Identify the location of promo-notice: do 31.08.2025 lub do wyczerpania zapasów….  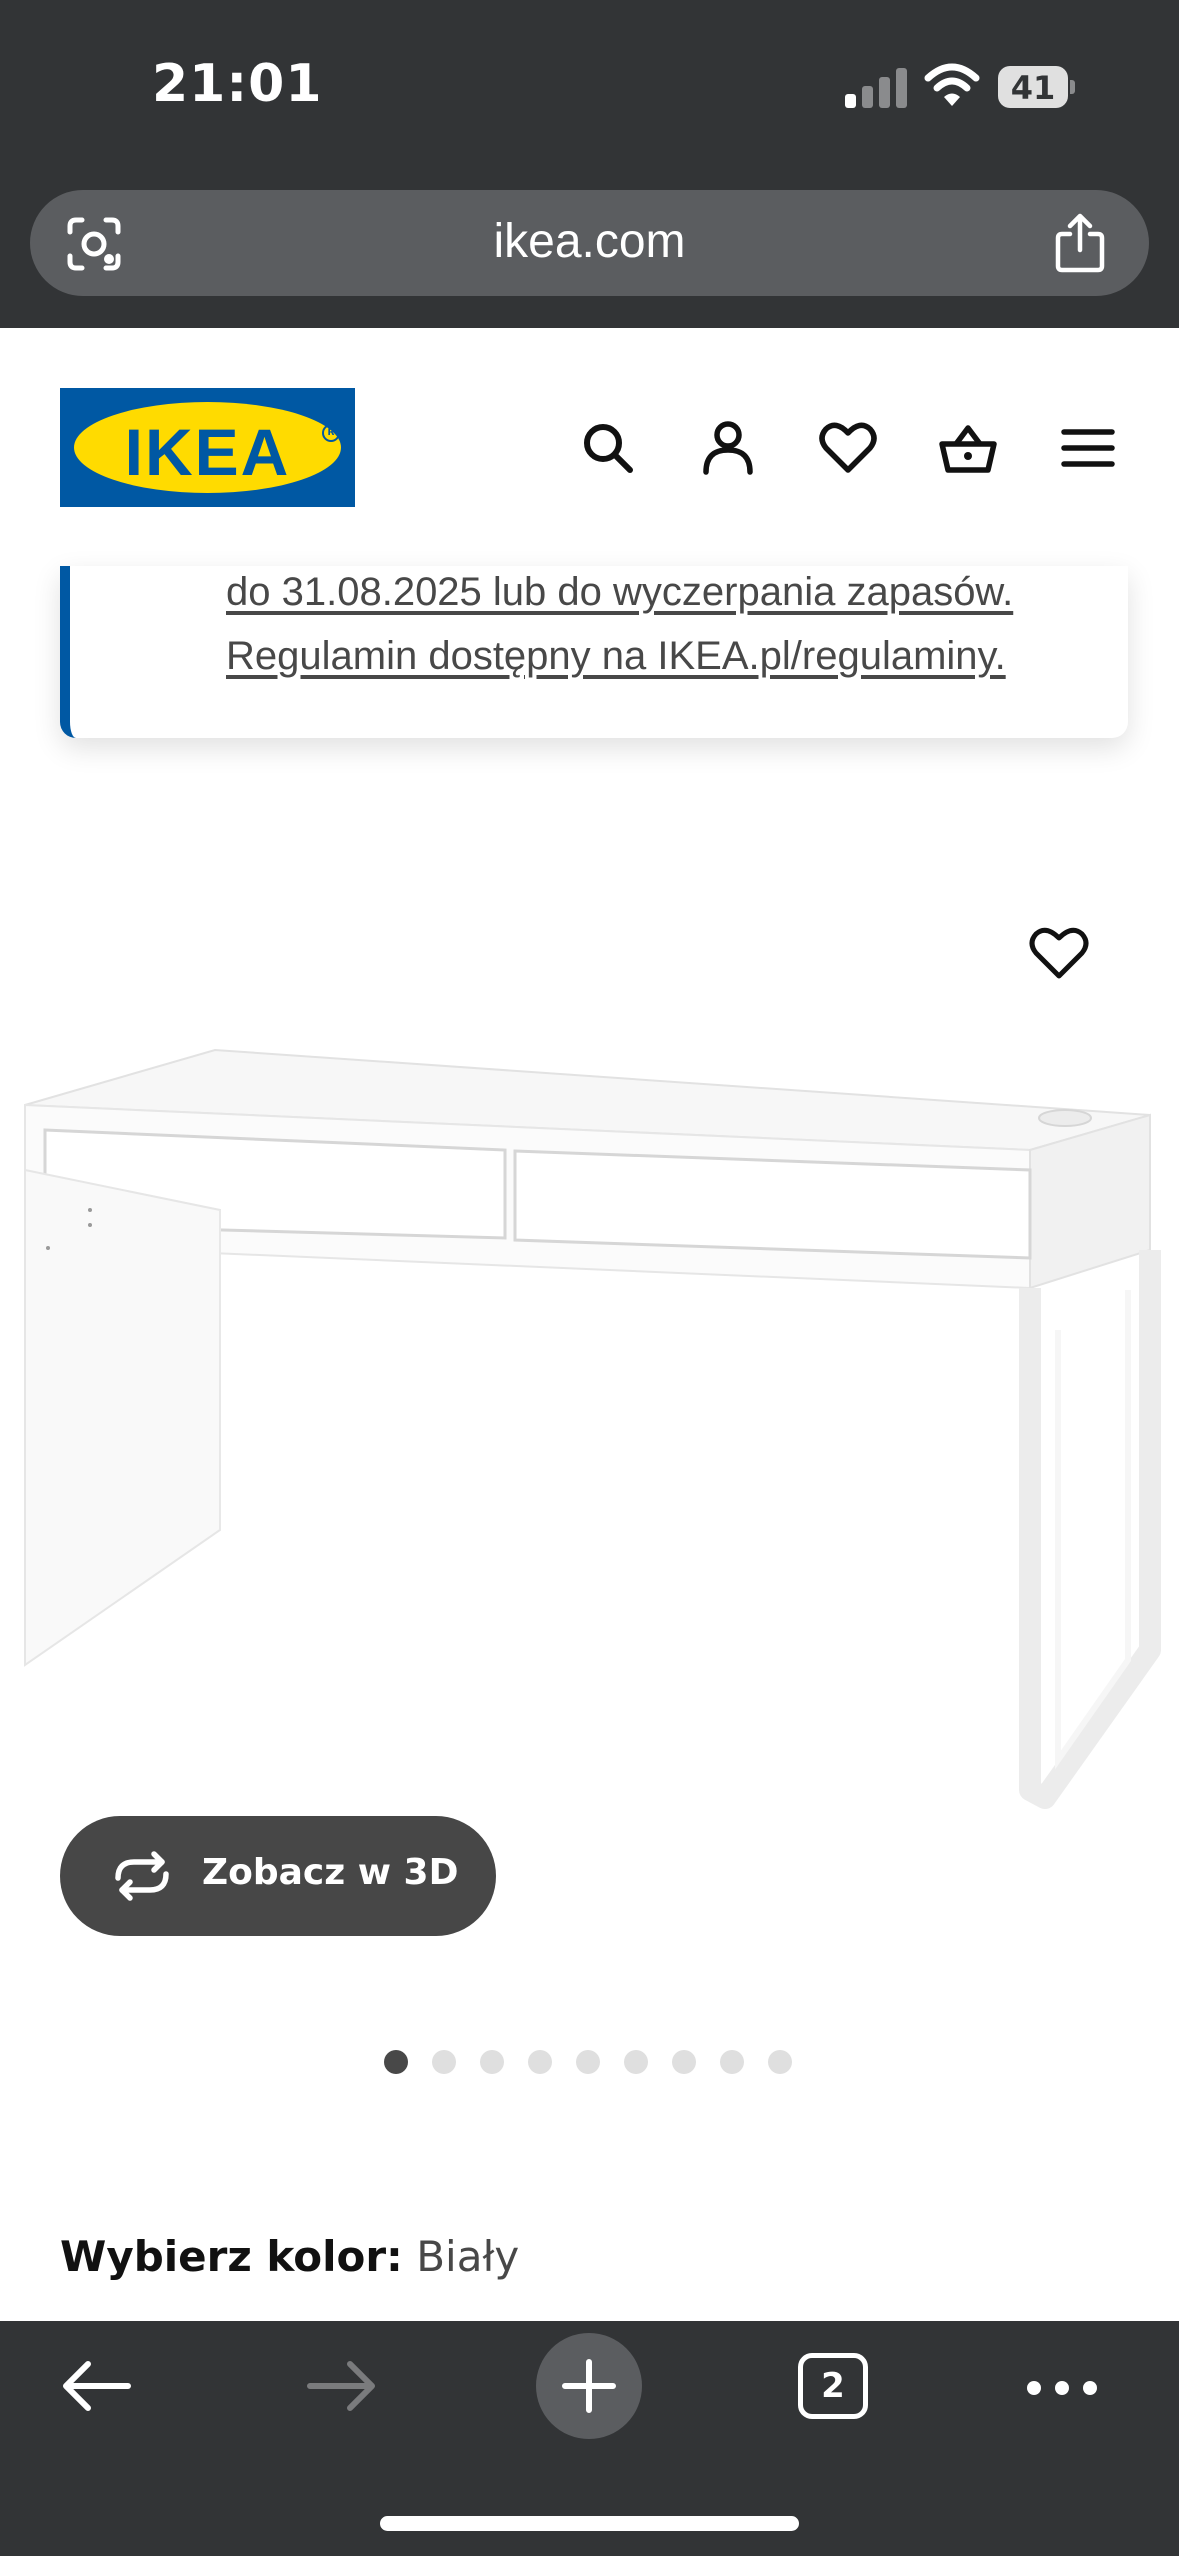
(594, 652).